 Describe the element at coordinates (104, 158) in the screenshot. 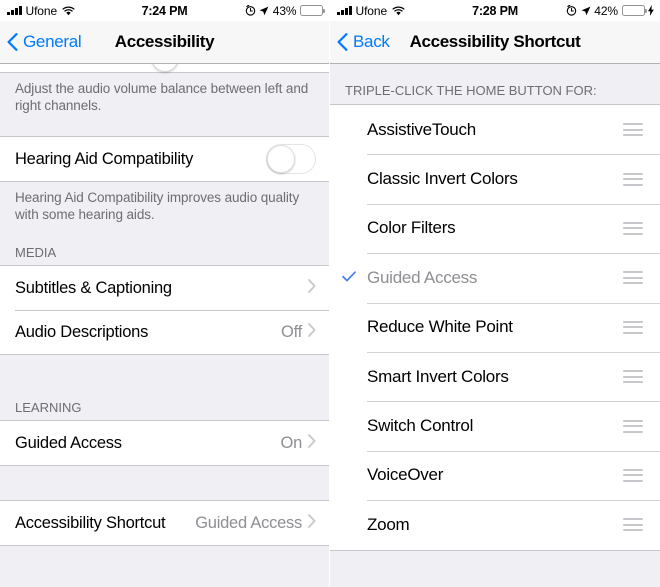

I see `row-label: Hearing Aid Compatibility` at that location.